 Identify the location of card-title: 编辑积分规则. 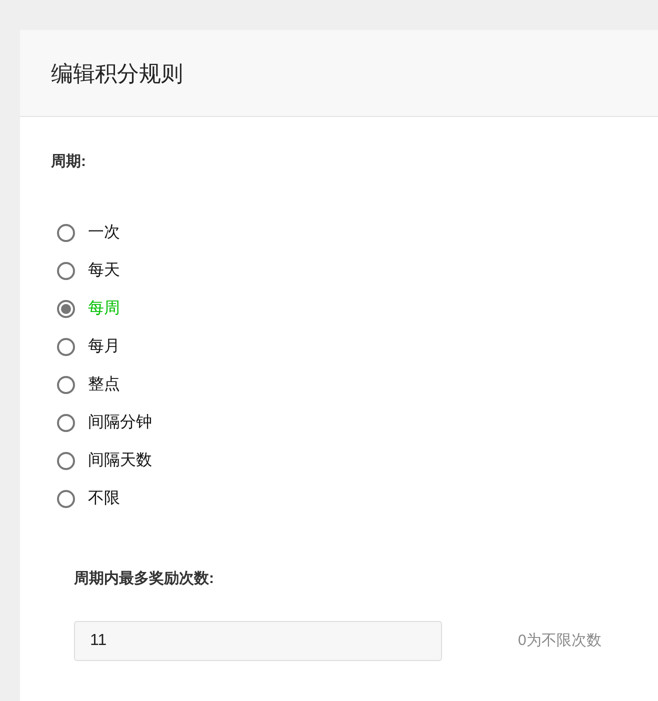
(117, 74).